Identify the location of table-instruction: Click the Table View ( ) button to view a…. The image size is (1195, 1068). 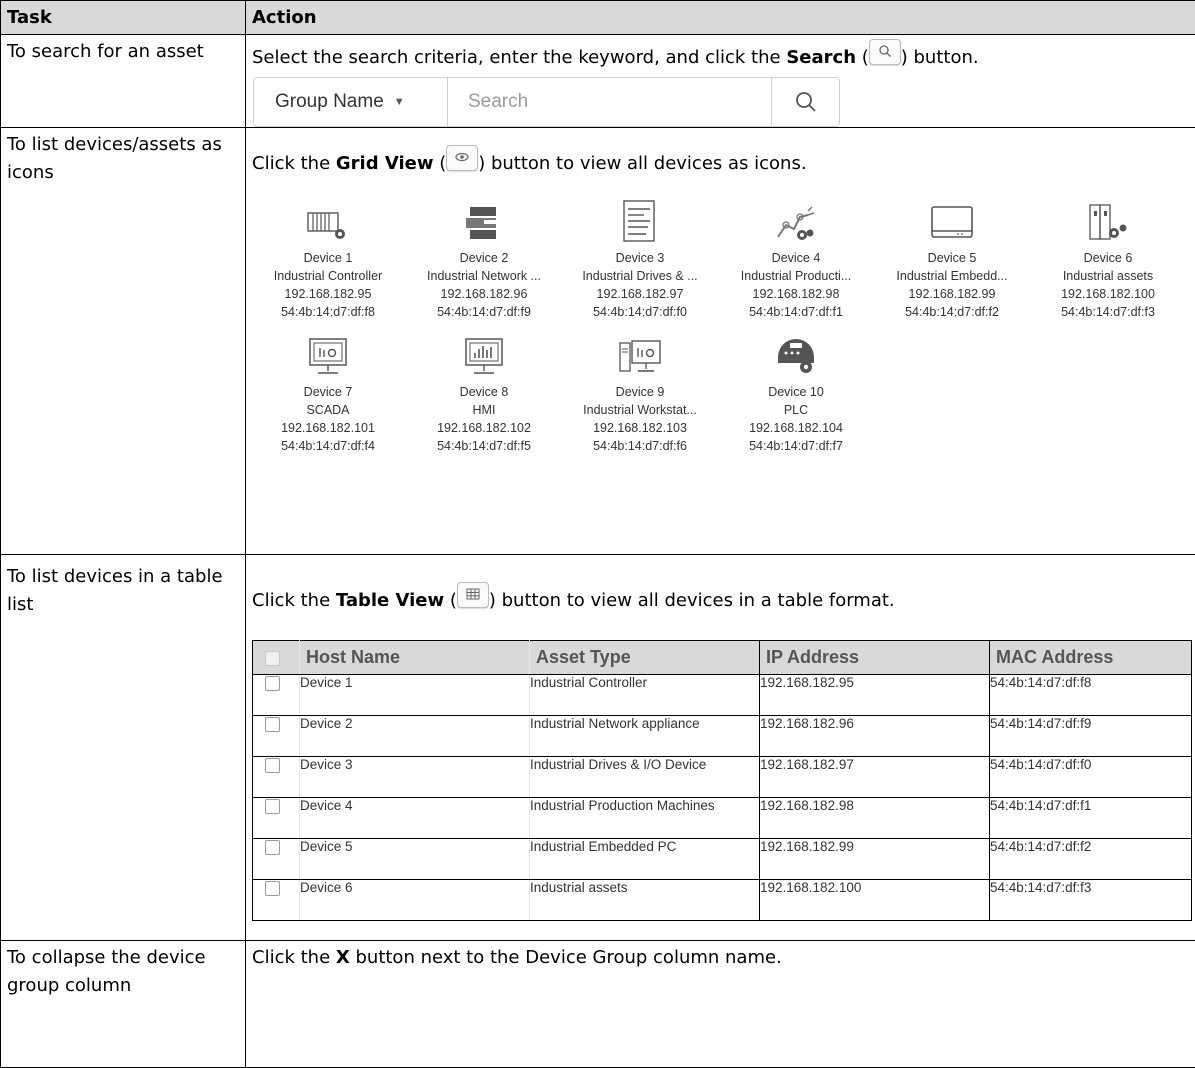
(723, 598).